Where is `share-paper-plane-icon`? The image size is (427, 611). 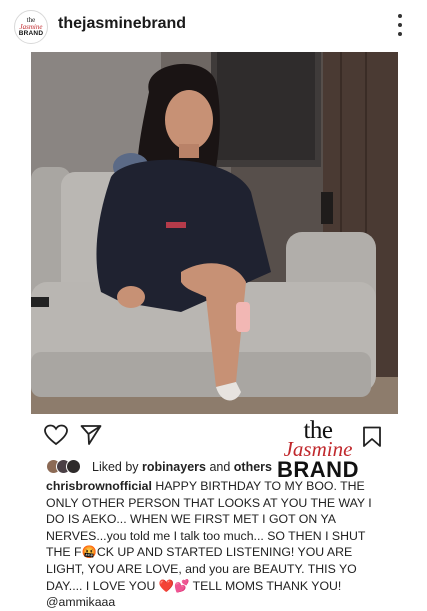 share-paper-plane-icon is located at coordinates (91, 435).